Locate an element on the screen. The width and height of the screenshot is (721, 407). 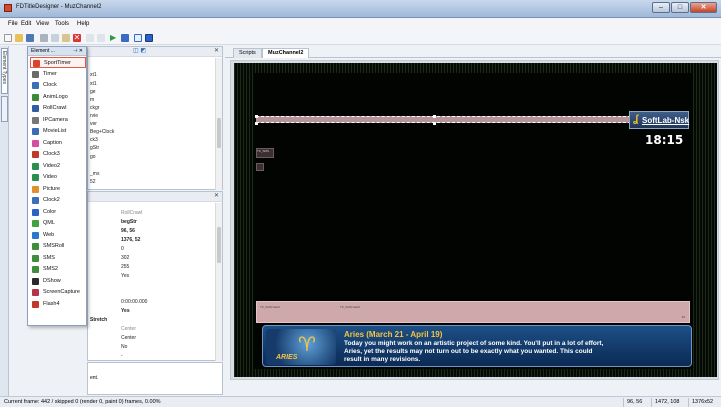
layout-icon is located at coordinates (138, 38).